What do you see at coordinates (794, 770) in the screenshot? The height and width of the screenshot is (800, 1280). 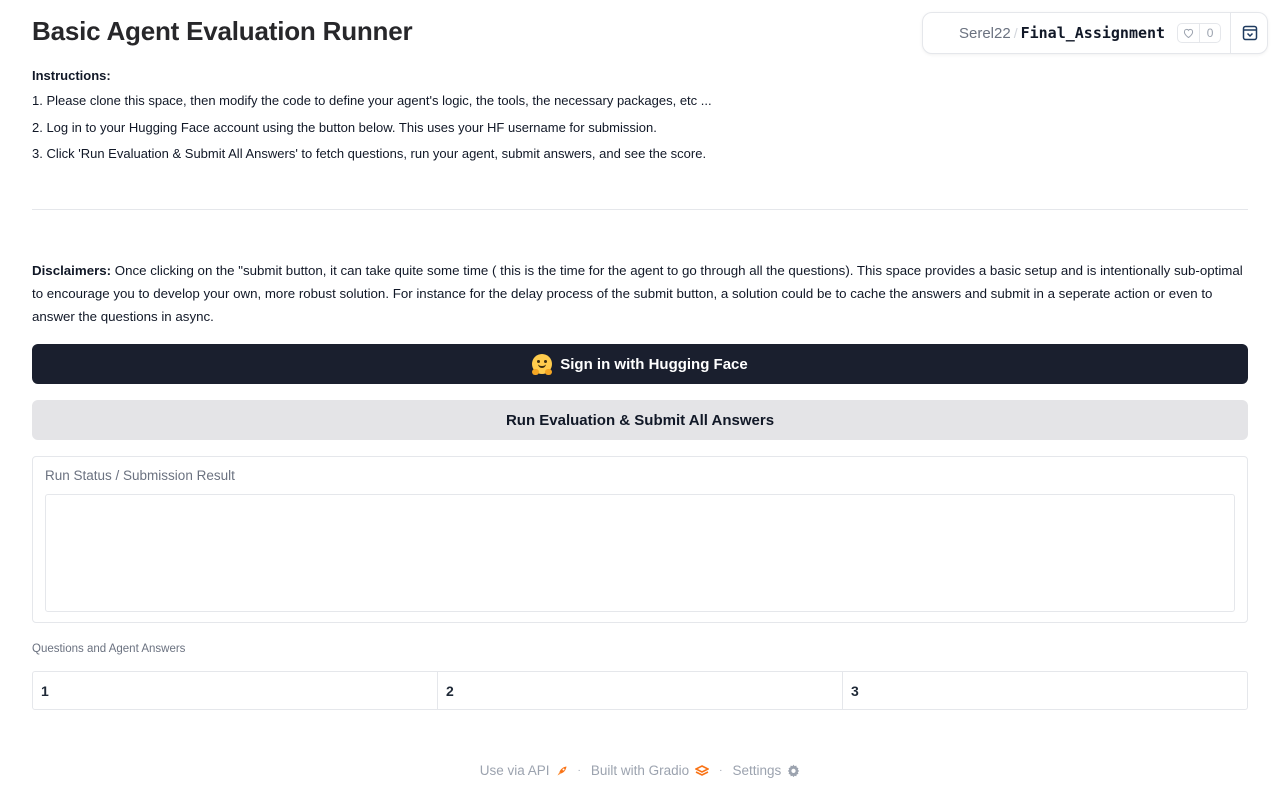 I see `gear-icon` at bounding box center [794, 770].